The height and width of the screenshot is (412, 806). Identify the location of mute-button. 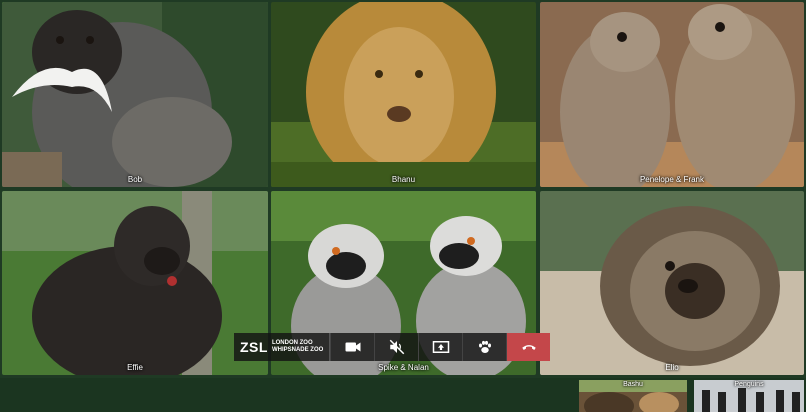
(396, 347).